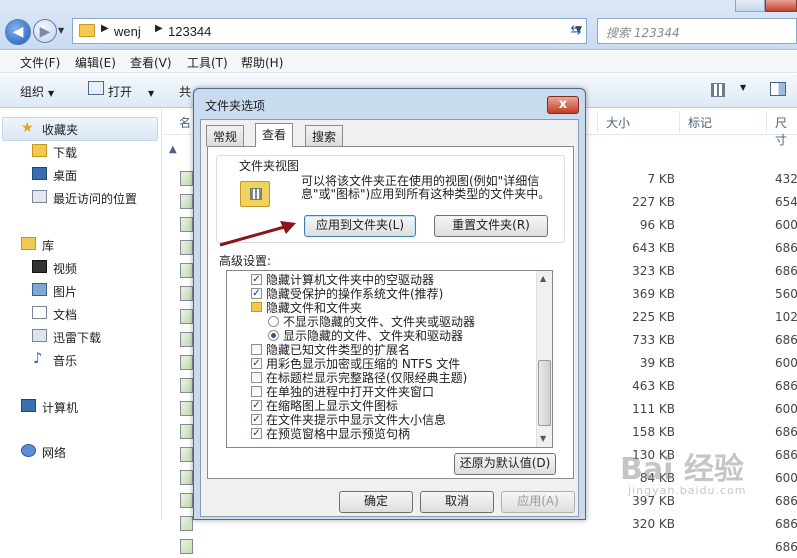 The image size is (797, 558). What do you see at coordinates (189, 31) in the screenshot?
I see `breadcrumb-123344: 123344` at bounding box center [189, 31].